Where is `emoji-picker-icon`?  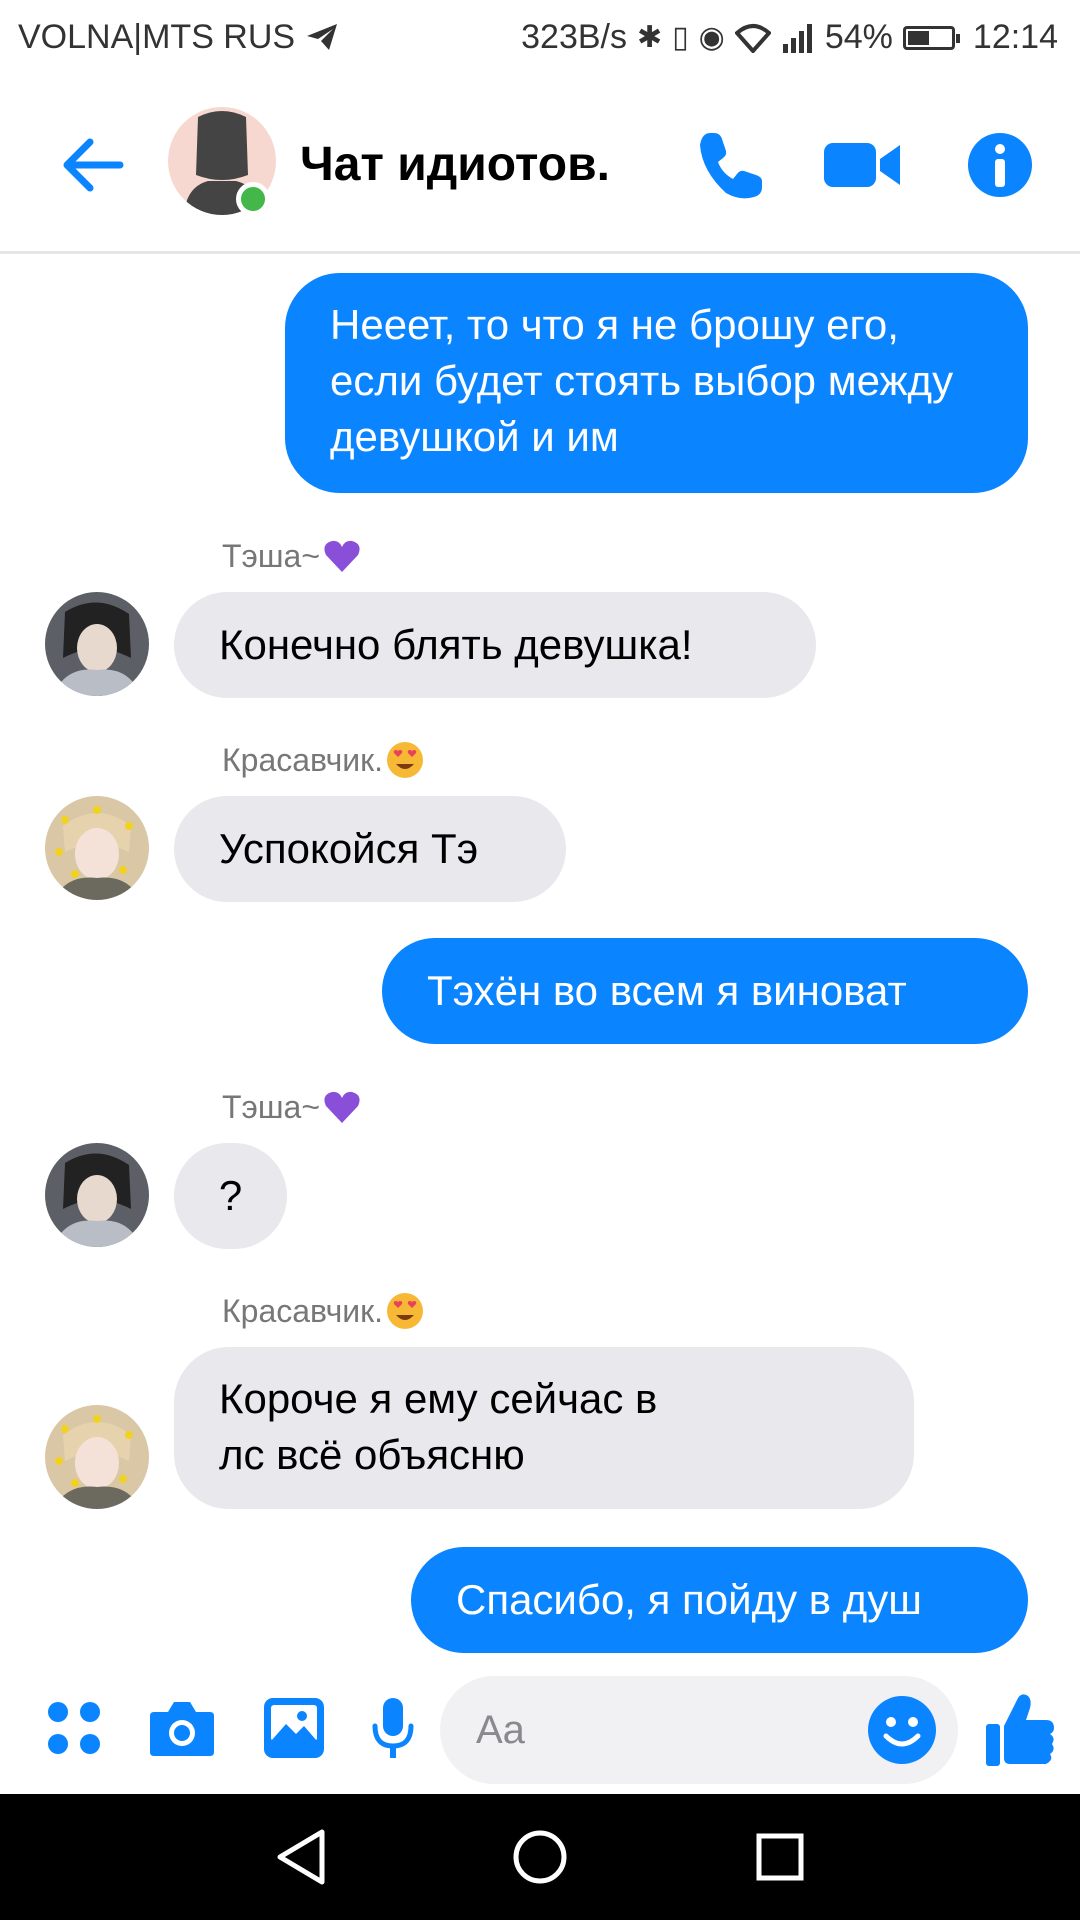 emoji-picker-icon is located at coordinates (902, 1730).